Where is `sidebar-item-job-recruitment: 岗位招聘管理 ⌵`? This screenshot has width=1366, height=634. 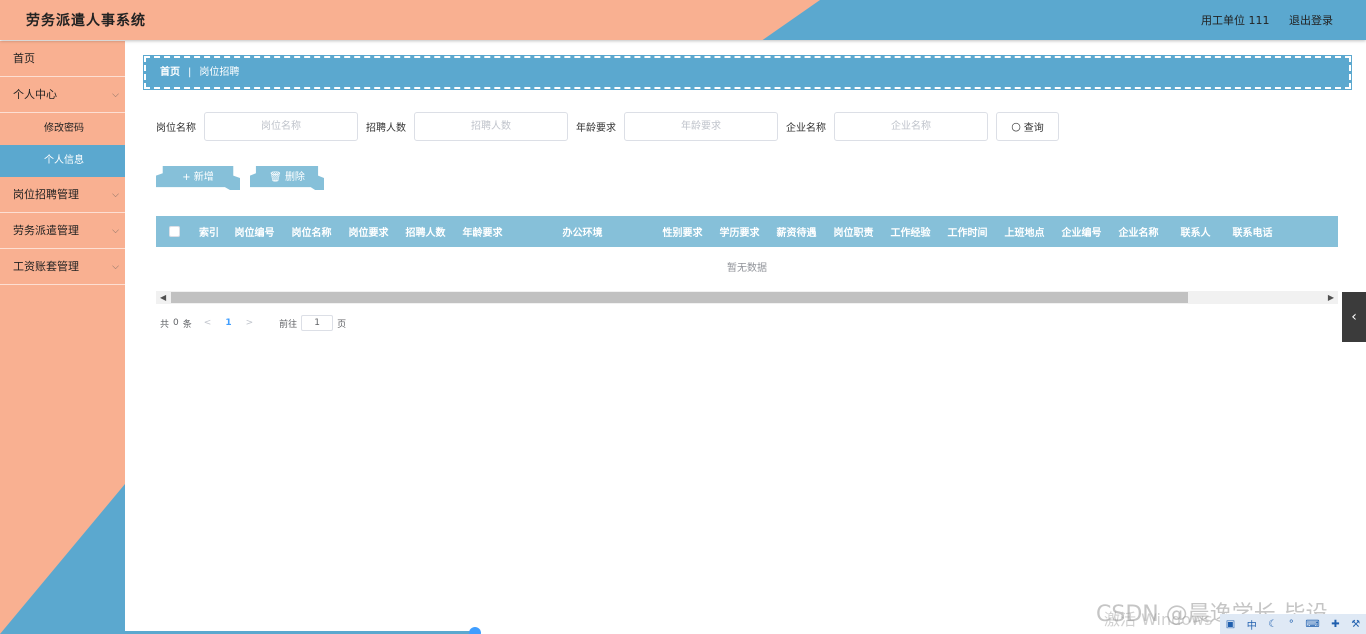 sidebar-item-job-recruitment: 岗位招聘管理 ⌵ is located at coordinates (62, 195).